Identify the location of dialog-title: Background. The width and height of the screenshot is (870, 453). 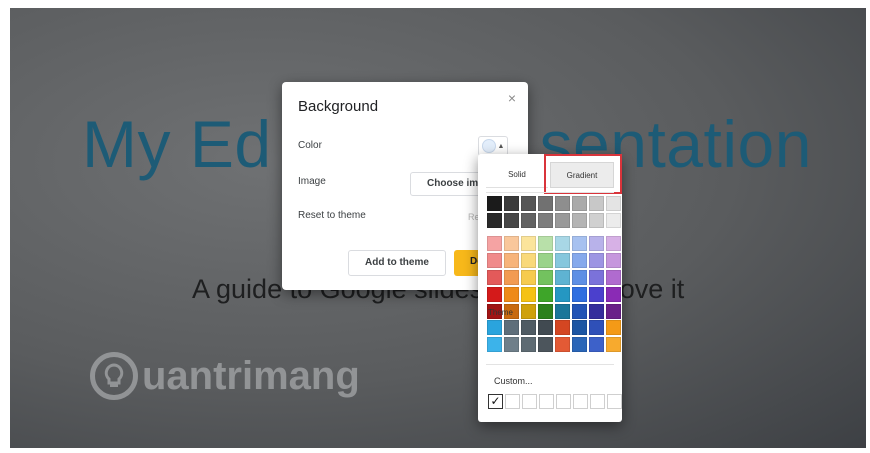
(338, 106).